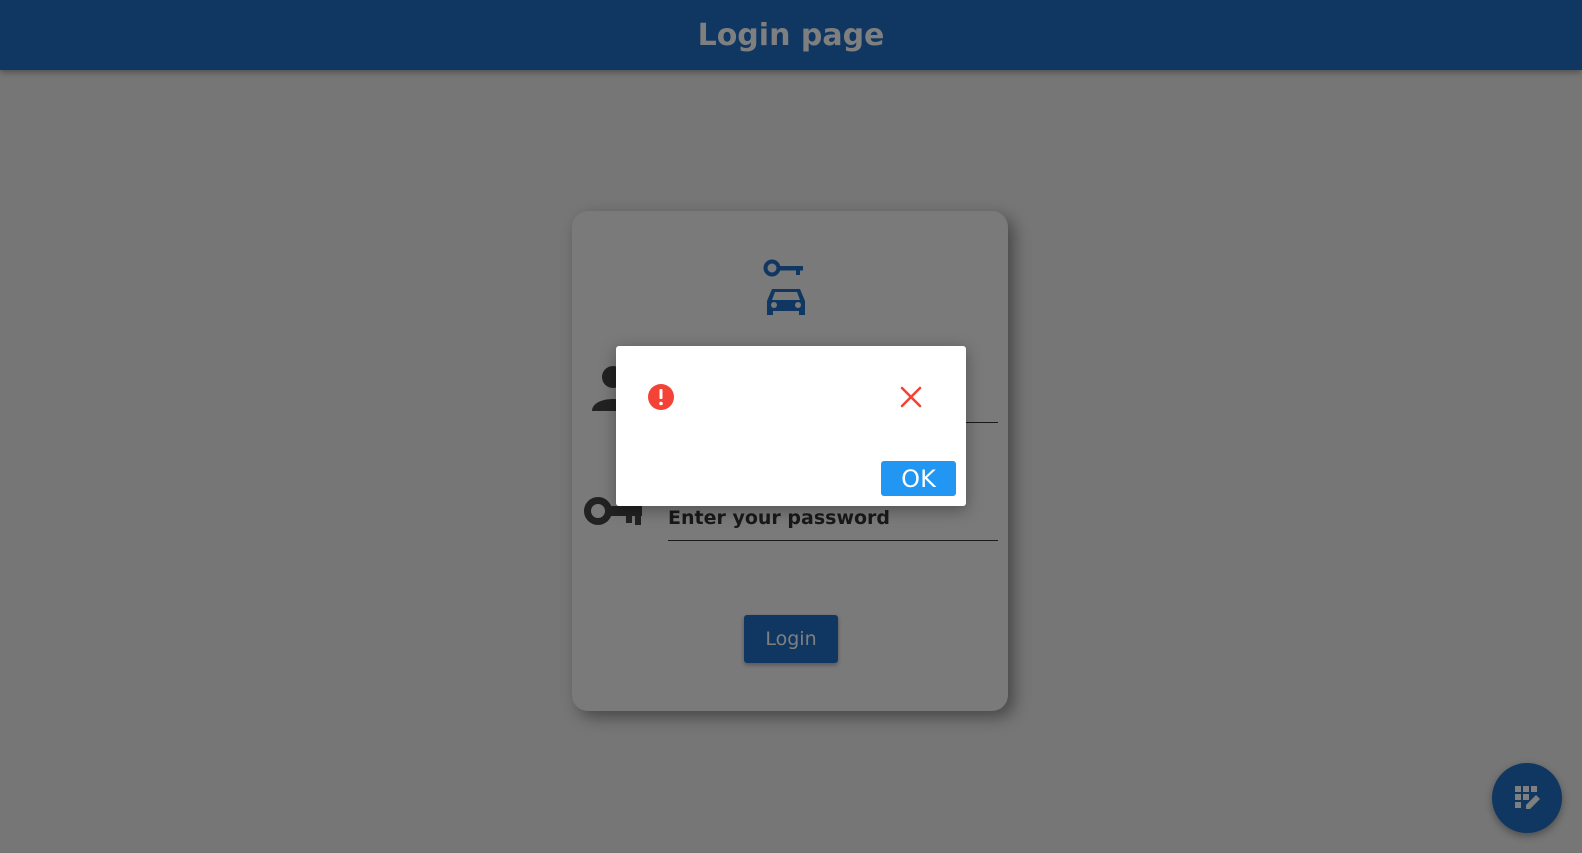 The height and width of the screenshot is (853, 1582). Describe the element at coordinates (911, 397) in the screenshot. I see `close-icon` at that location.